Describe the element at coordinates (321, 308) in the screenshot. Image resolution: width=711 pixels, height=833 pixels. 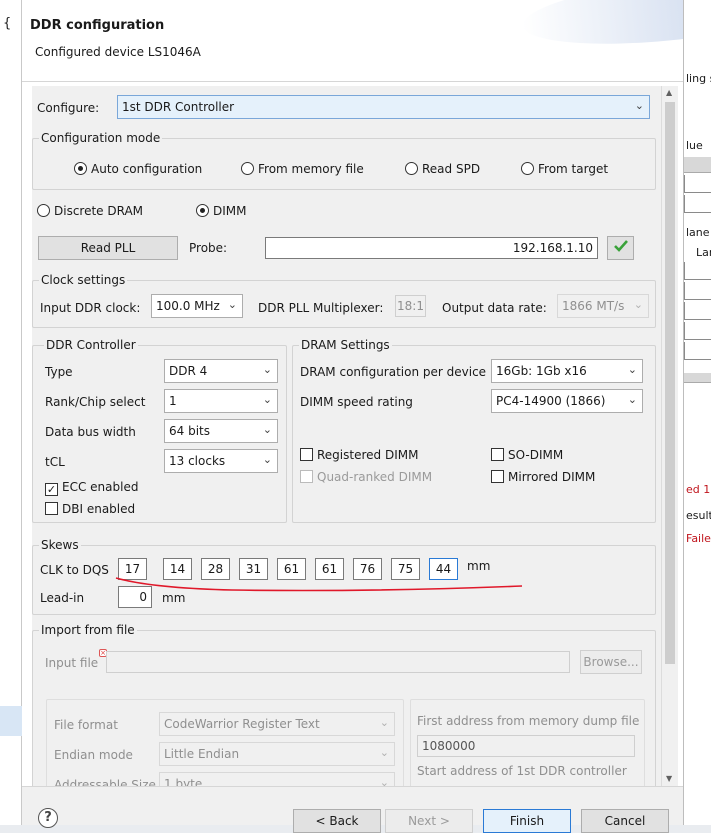
I see `ddr-pll-multiplexer-label: DDR PLL Multiplexer:` at that location.